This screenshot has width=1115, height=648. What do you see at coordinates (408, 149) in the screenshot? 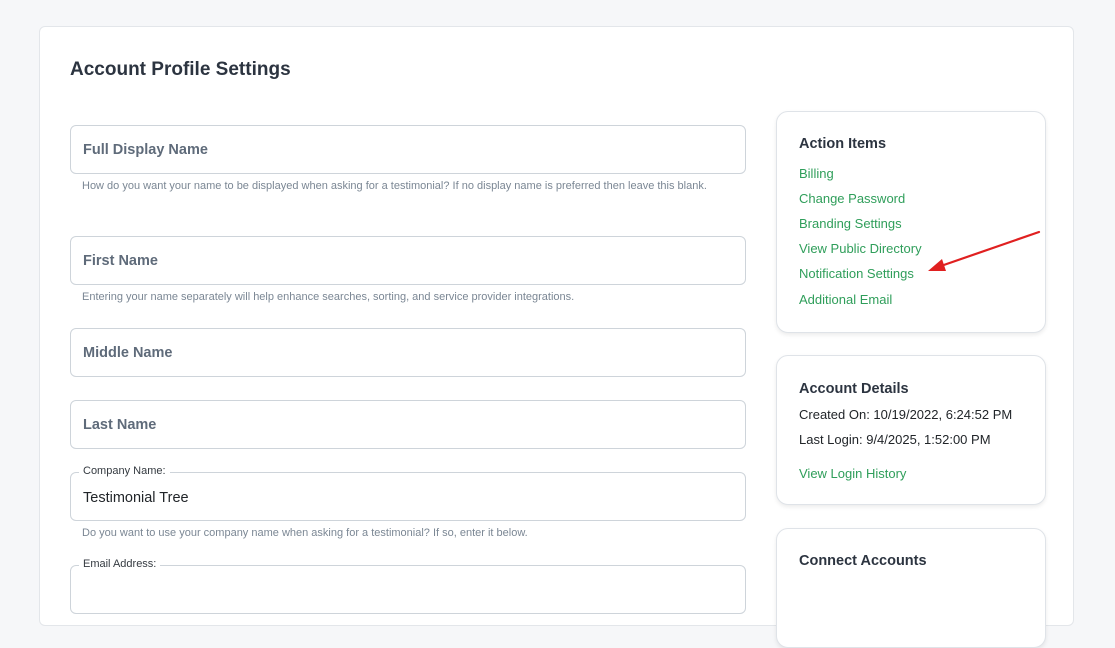
I see `full-display-name-input: Full Display Name` at bounding box center [408, 149].